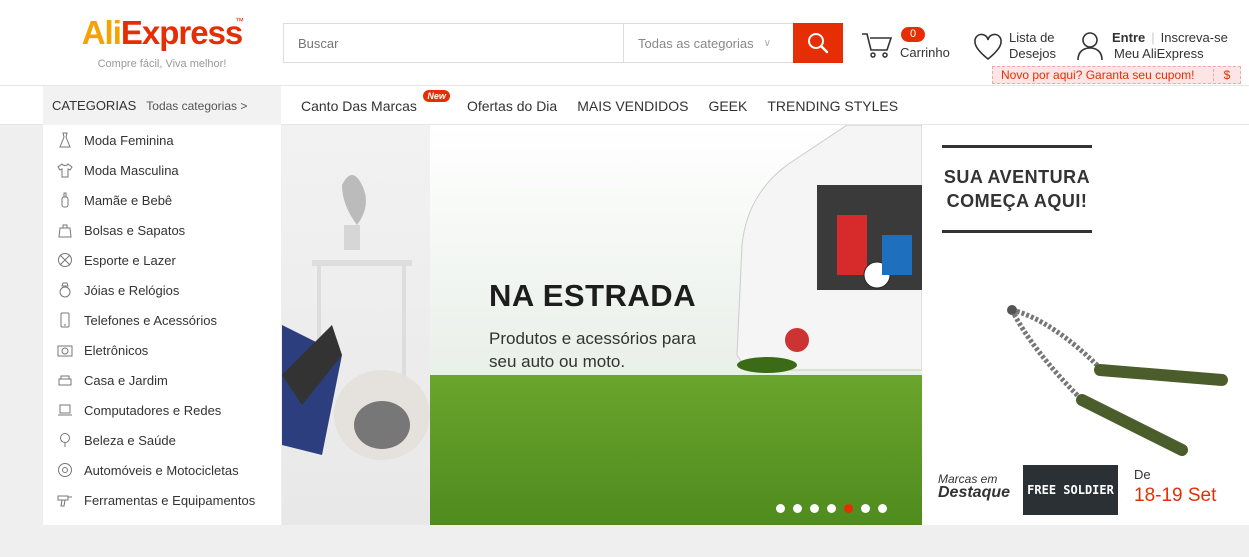  I want to click on search-bar: Todas as categorias ∨, so click(563, 43).